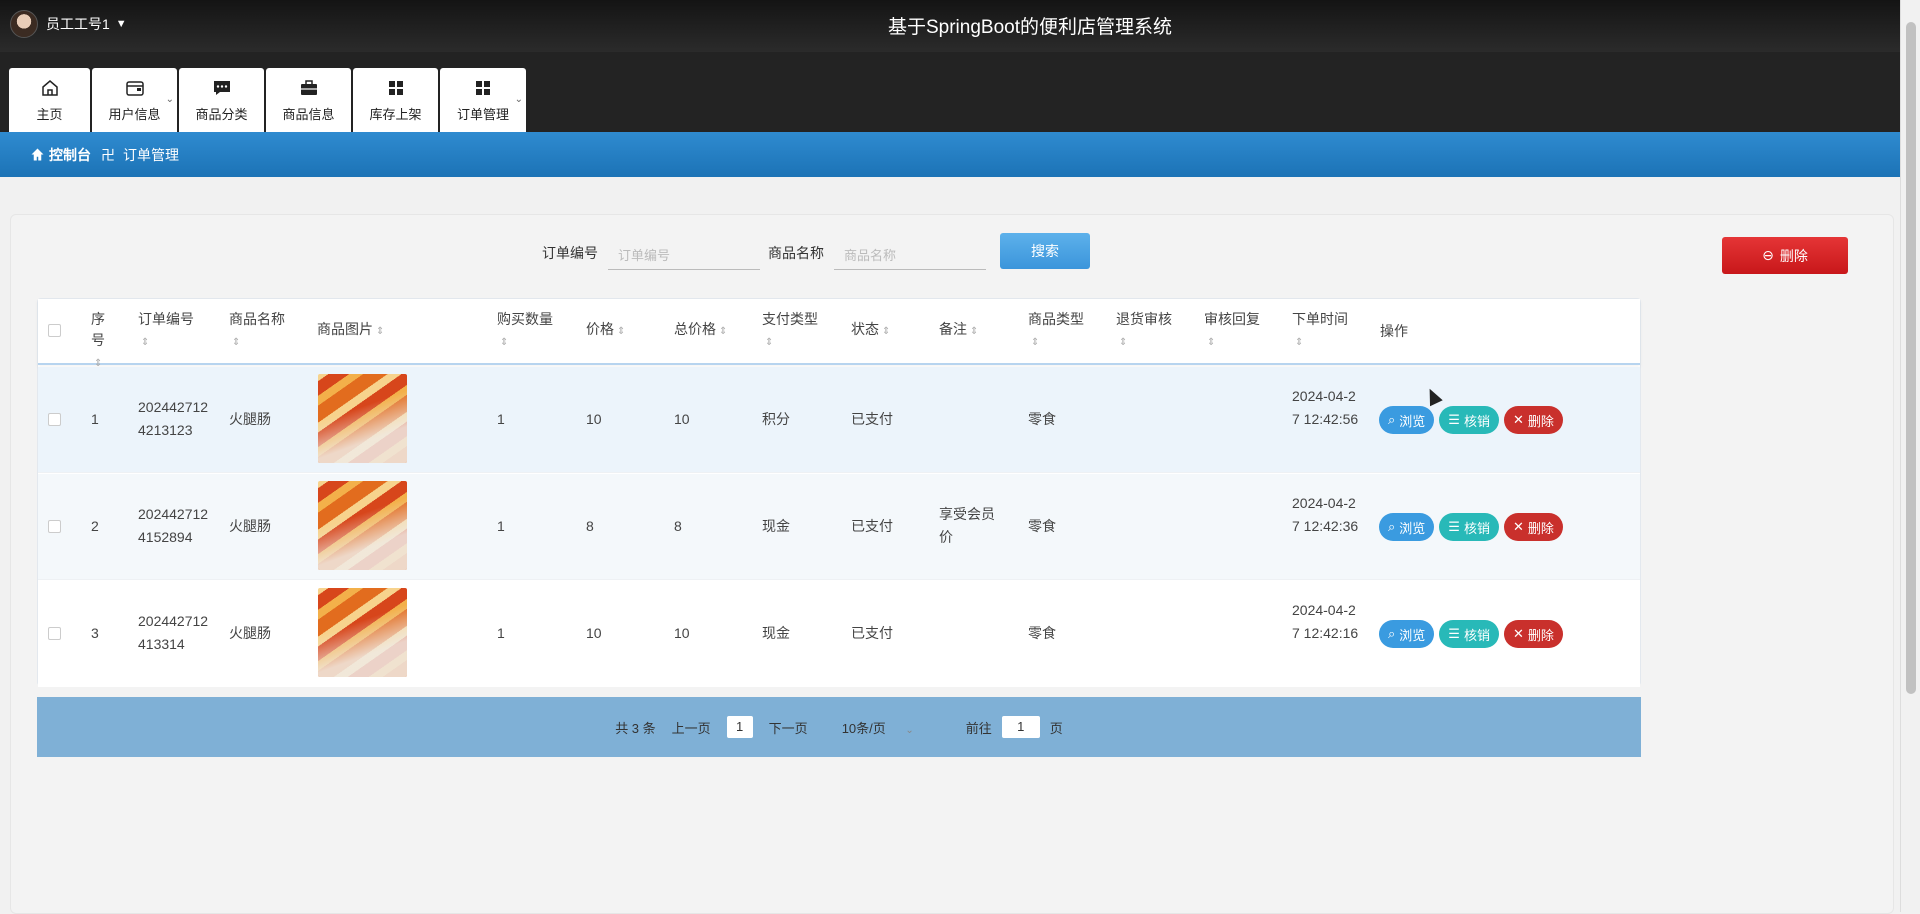 Image resolution: width=1920 pixels, height=914 pixels. What do you see at coordinates (1056, 331) in the screenshot?
I see `header-category: 商品类型 ⇕` at bounding box center [1056, 331].